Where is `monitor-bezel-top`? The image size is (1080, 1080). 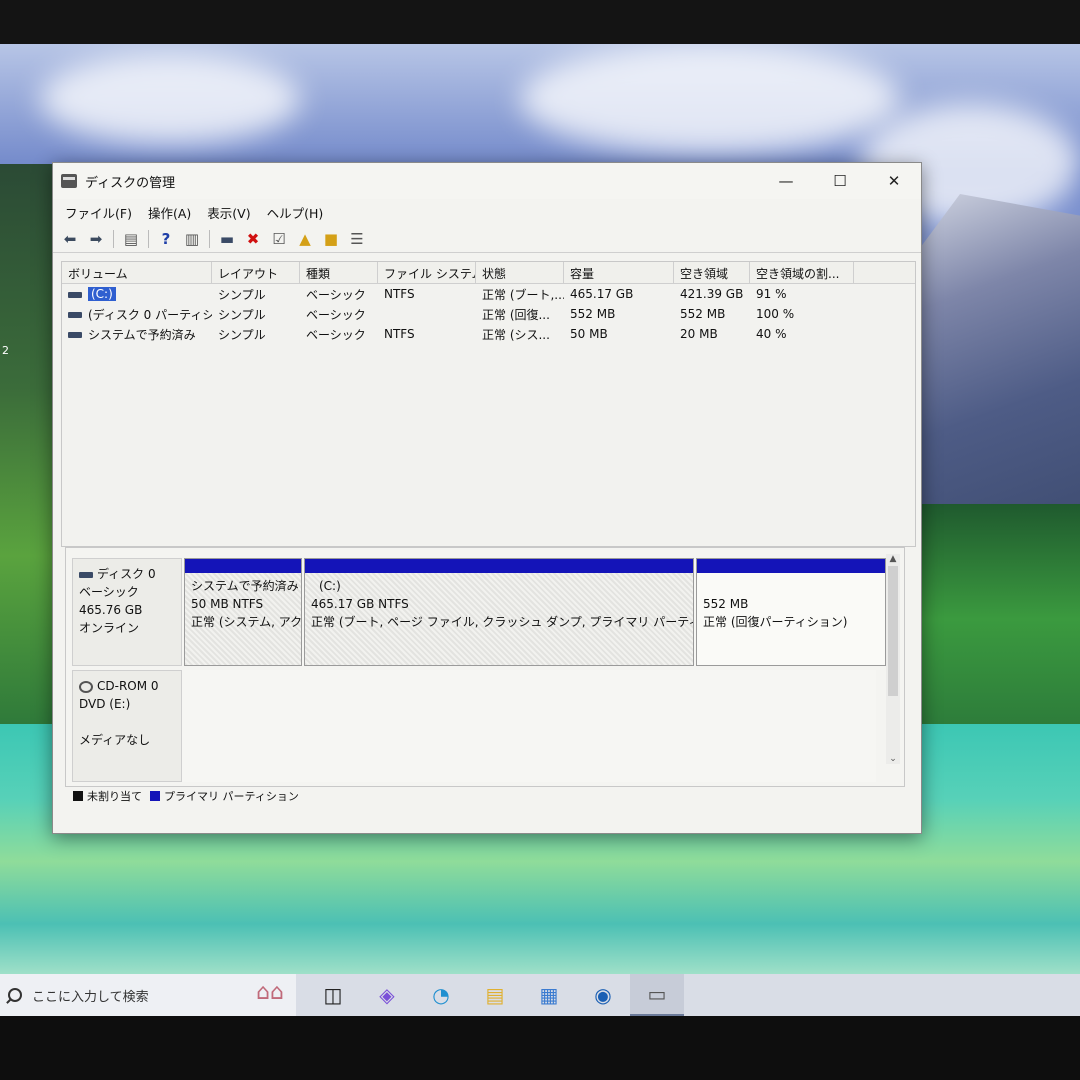 monitor-bezel-top is located at coordinates (540, 22).